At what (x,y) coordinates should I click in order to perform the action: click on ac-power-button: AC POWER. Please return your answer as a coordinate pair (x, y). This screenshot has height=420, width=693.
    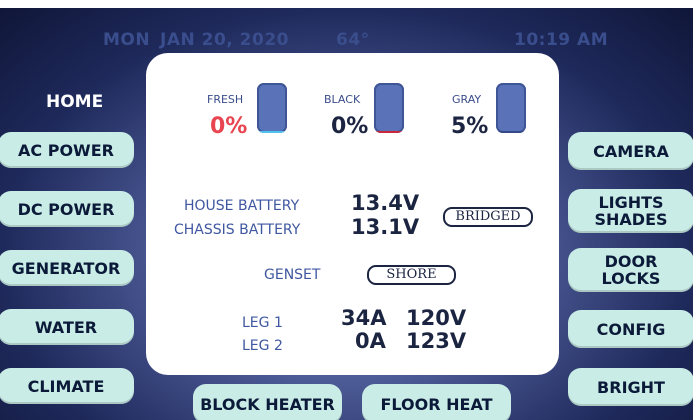
    Looking at the image, I should click on (67, 150).